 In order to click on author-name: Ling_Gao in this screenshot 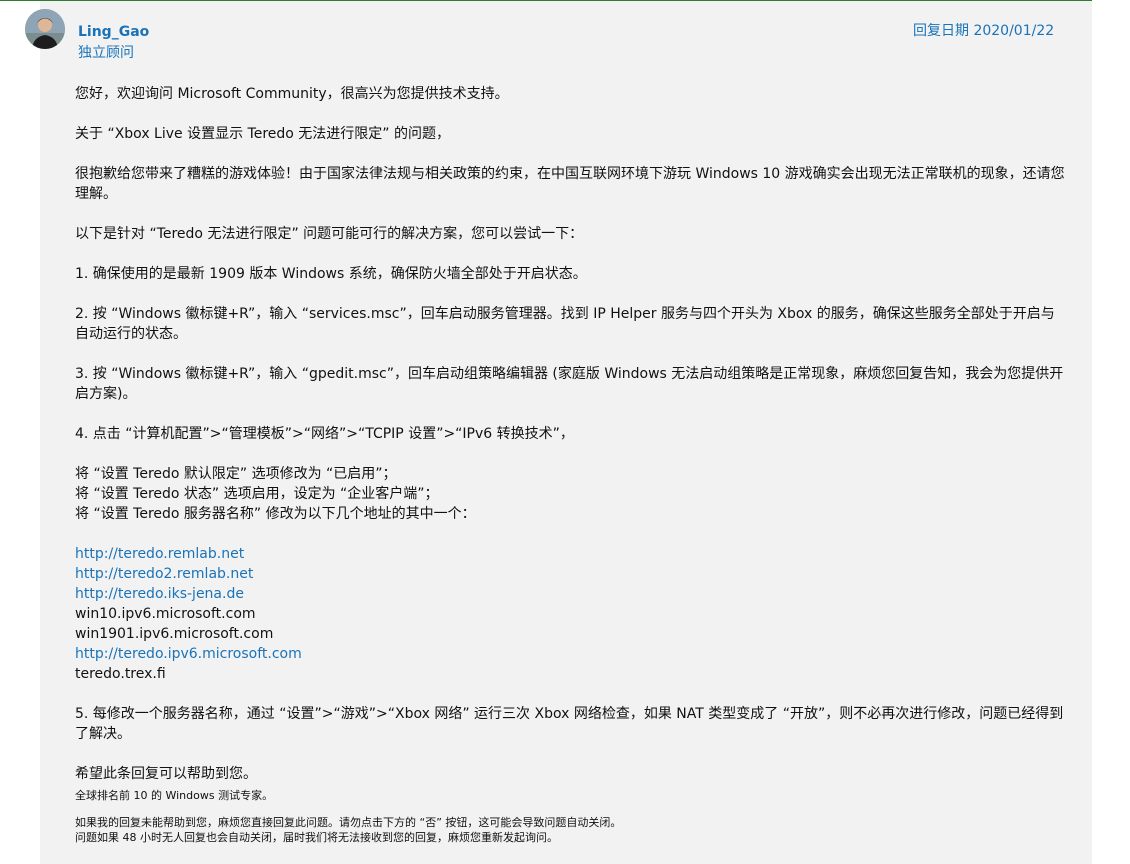, I will do `click(113, 32)`.